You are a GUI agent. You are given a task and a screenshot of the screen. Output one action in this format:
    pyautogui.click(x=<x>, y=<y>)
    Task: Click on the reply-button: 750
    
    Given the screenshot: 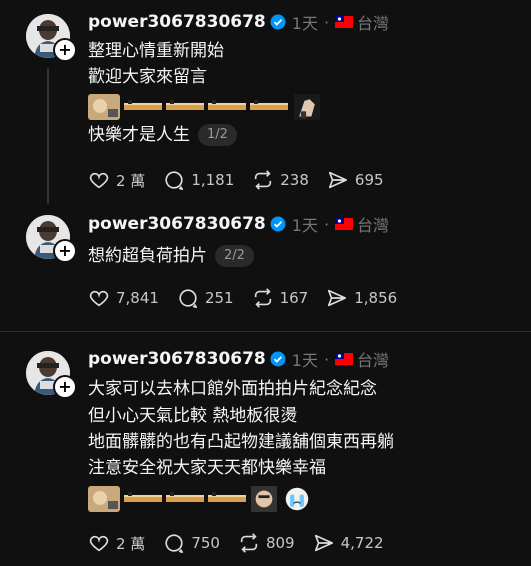 What is the action you would take?
    pyautogui.click(x=191, y=543)
    